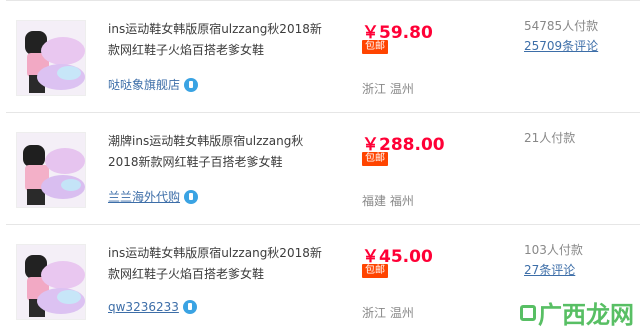  Describe the element at coordinates (220, 152) in the screenshot. I see `product-title: 潮牌ins运动鞋女韩版原宿ulzzang秋2018新款网红鞋子百搭老爹女鞋` at that location.